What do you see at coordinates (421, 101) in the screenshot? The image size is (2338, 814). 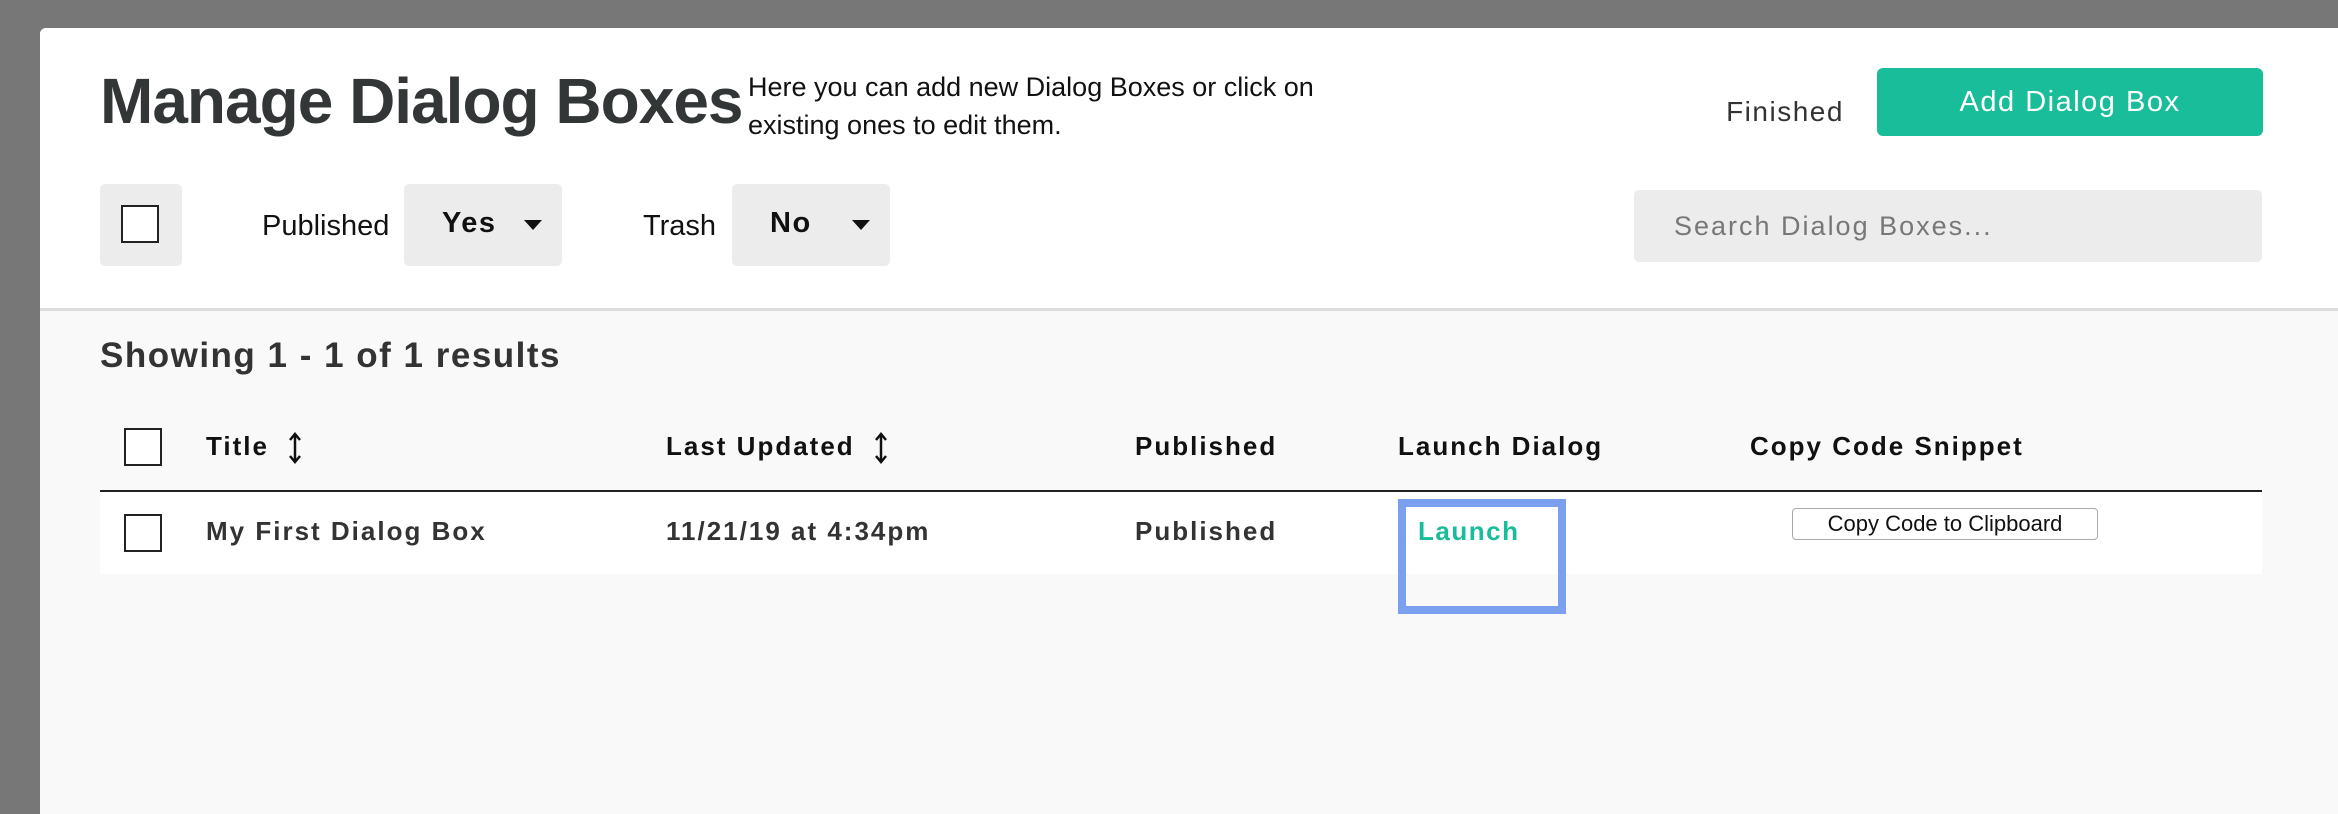 I see `page-title: Manage Dialog Boxes` at bounding box center [421, 101].